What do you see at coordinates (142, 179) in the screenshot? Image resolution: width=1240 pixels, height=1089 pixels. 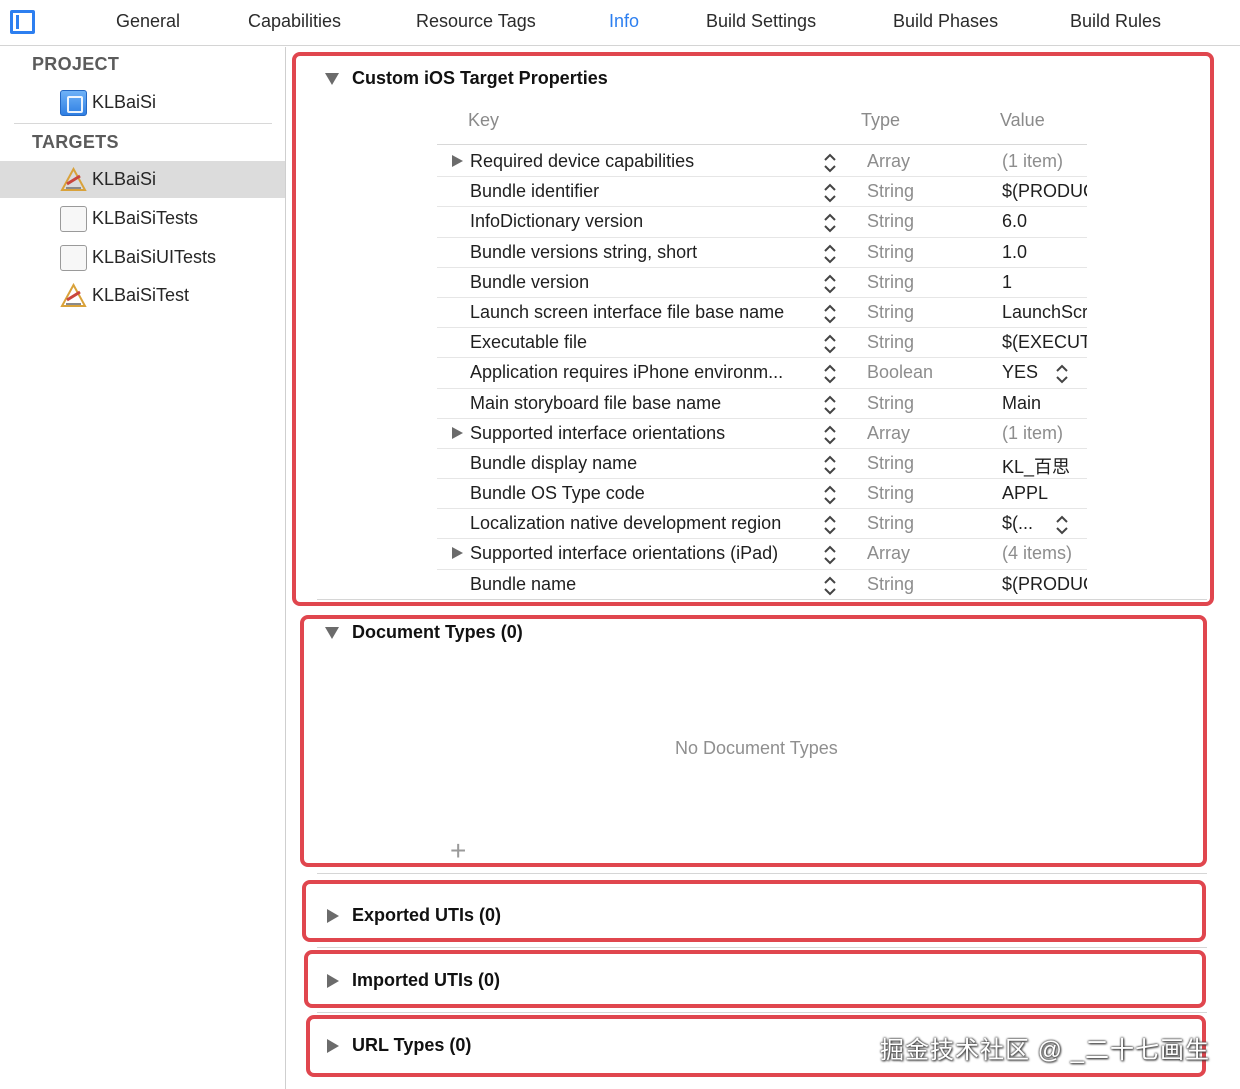 I see `sidebar-item-target-klbaisi: KLBaiSi` at bounding box center [142, 179].